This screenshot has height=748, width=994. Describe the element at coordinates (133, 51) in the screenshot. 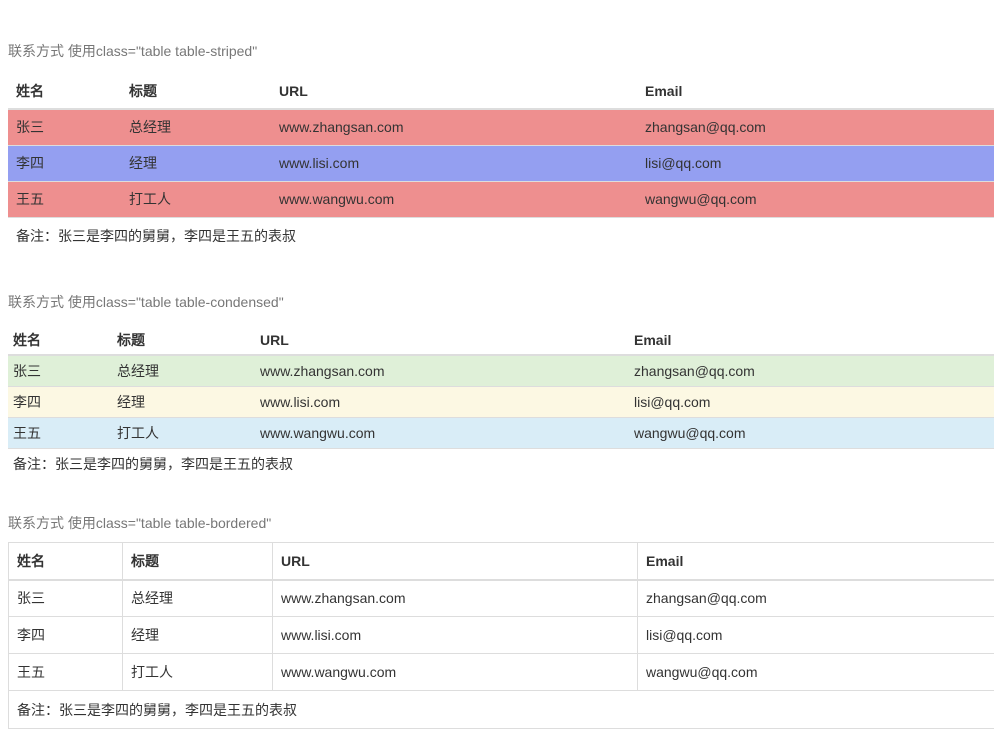

I see `table-caption: 联系方式 使用class="table table-striped"` at that location.